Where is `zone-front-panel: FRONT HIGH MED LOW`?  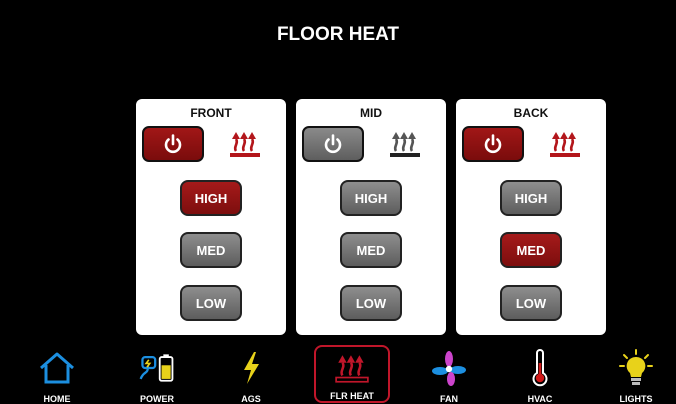 zone-front-panel: FRONT HIGH MED LOW is located at coordinates (211, 217).